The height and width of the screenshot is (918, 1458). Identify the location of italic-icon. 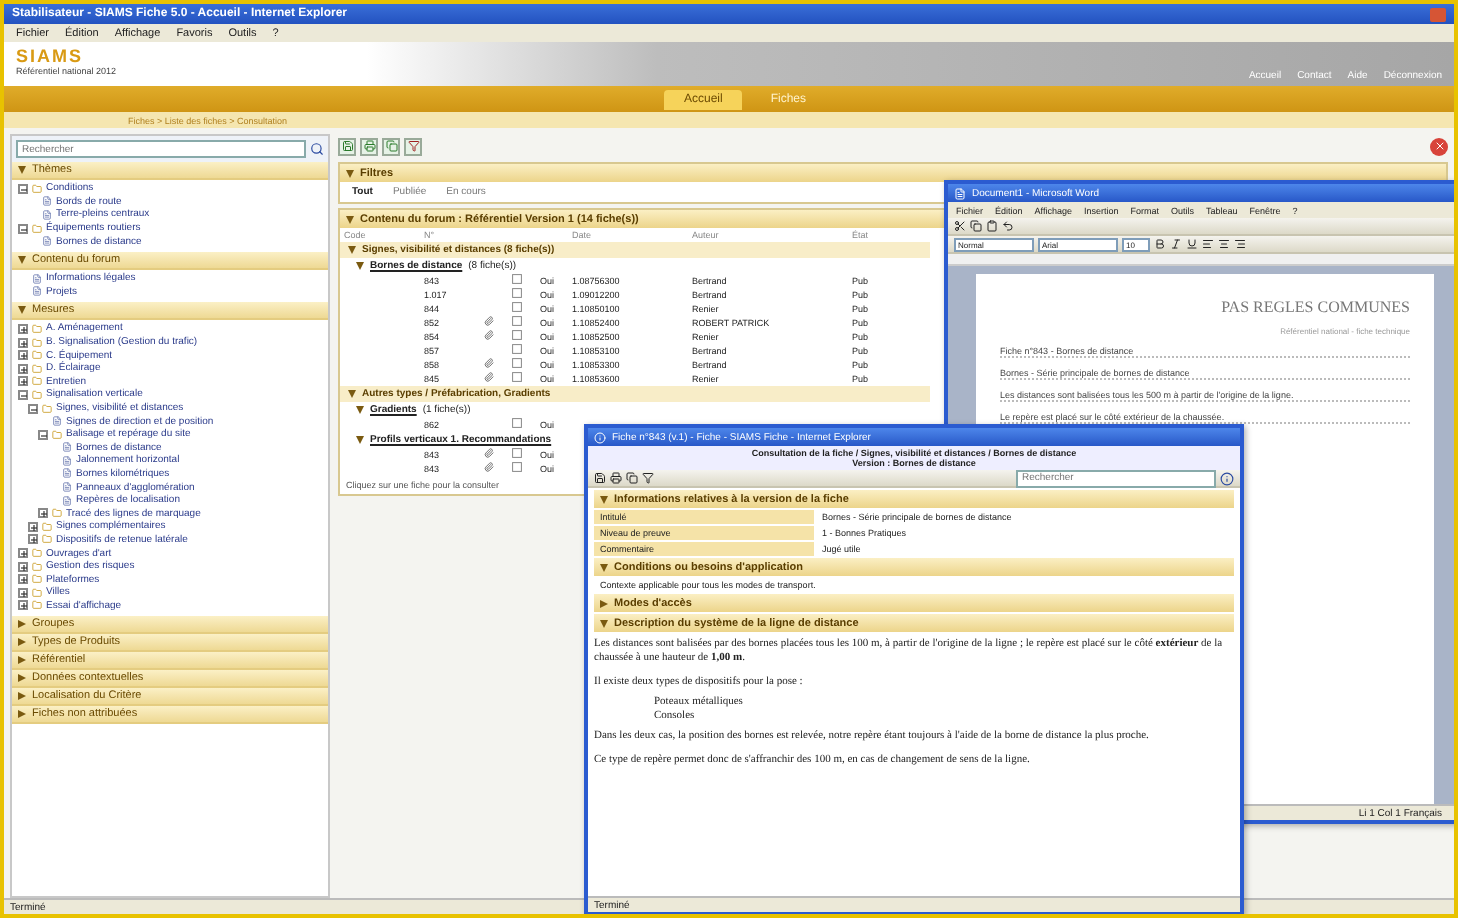
(1176, 244).